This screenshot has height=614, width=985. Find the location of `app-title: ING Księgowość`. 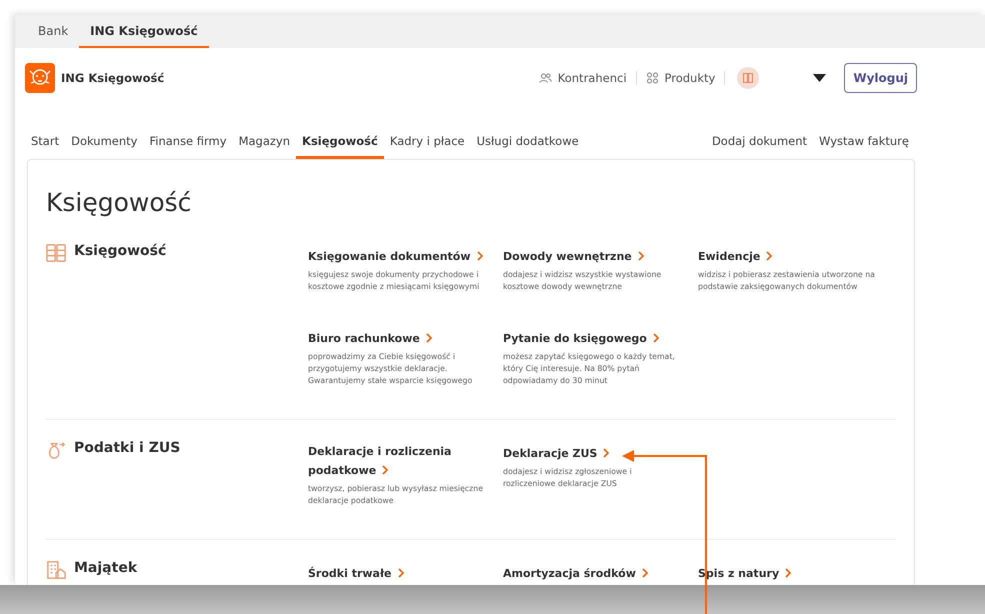

app-title: ING Księgowość is located at coordinates (112, 78).